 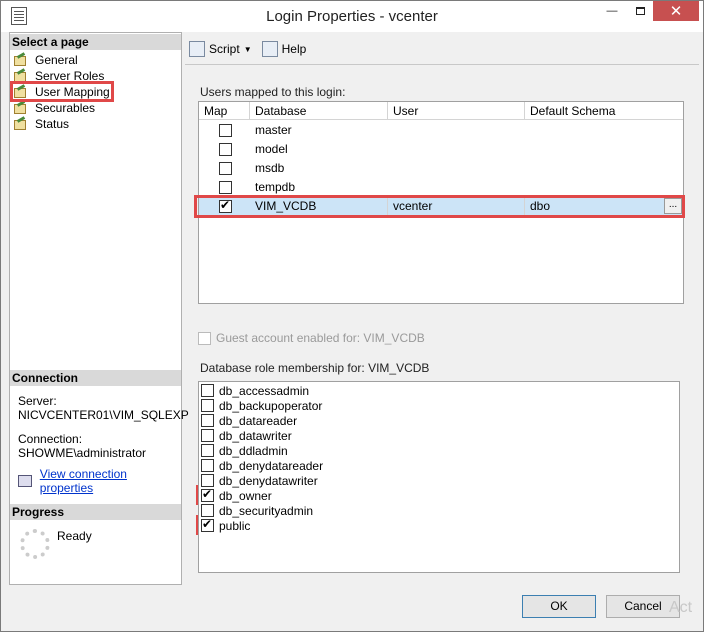 I want to click on progress-spinner-icon, so click(x=35, y=544).